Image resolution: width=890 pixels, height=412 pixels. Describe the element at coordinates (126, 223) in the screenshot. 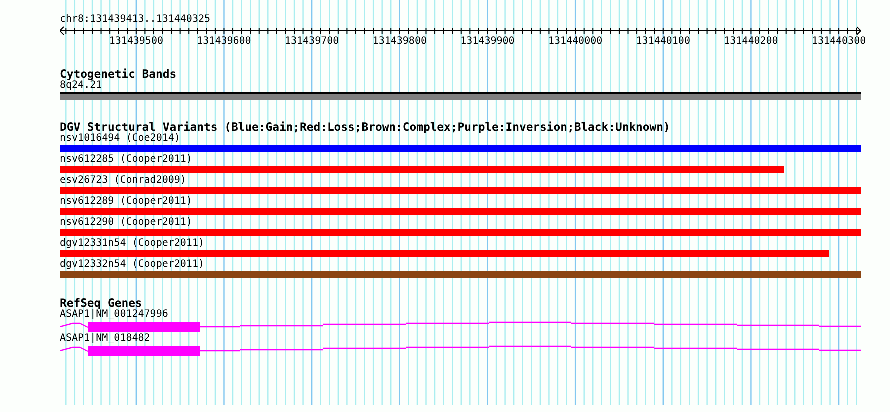

I see `variant-label: nsv612290 (Cooper2011)` at that location.